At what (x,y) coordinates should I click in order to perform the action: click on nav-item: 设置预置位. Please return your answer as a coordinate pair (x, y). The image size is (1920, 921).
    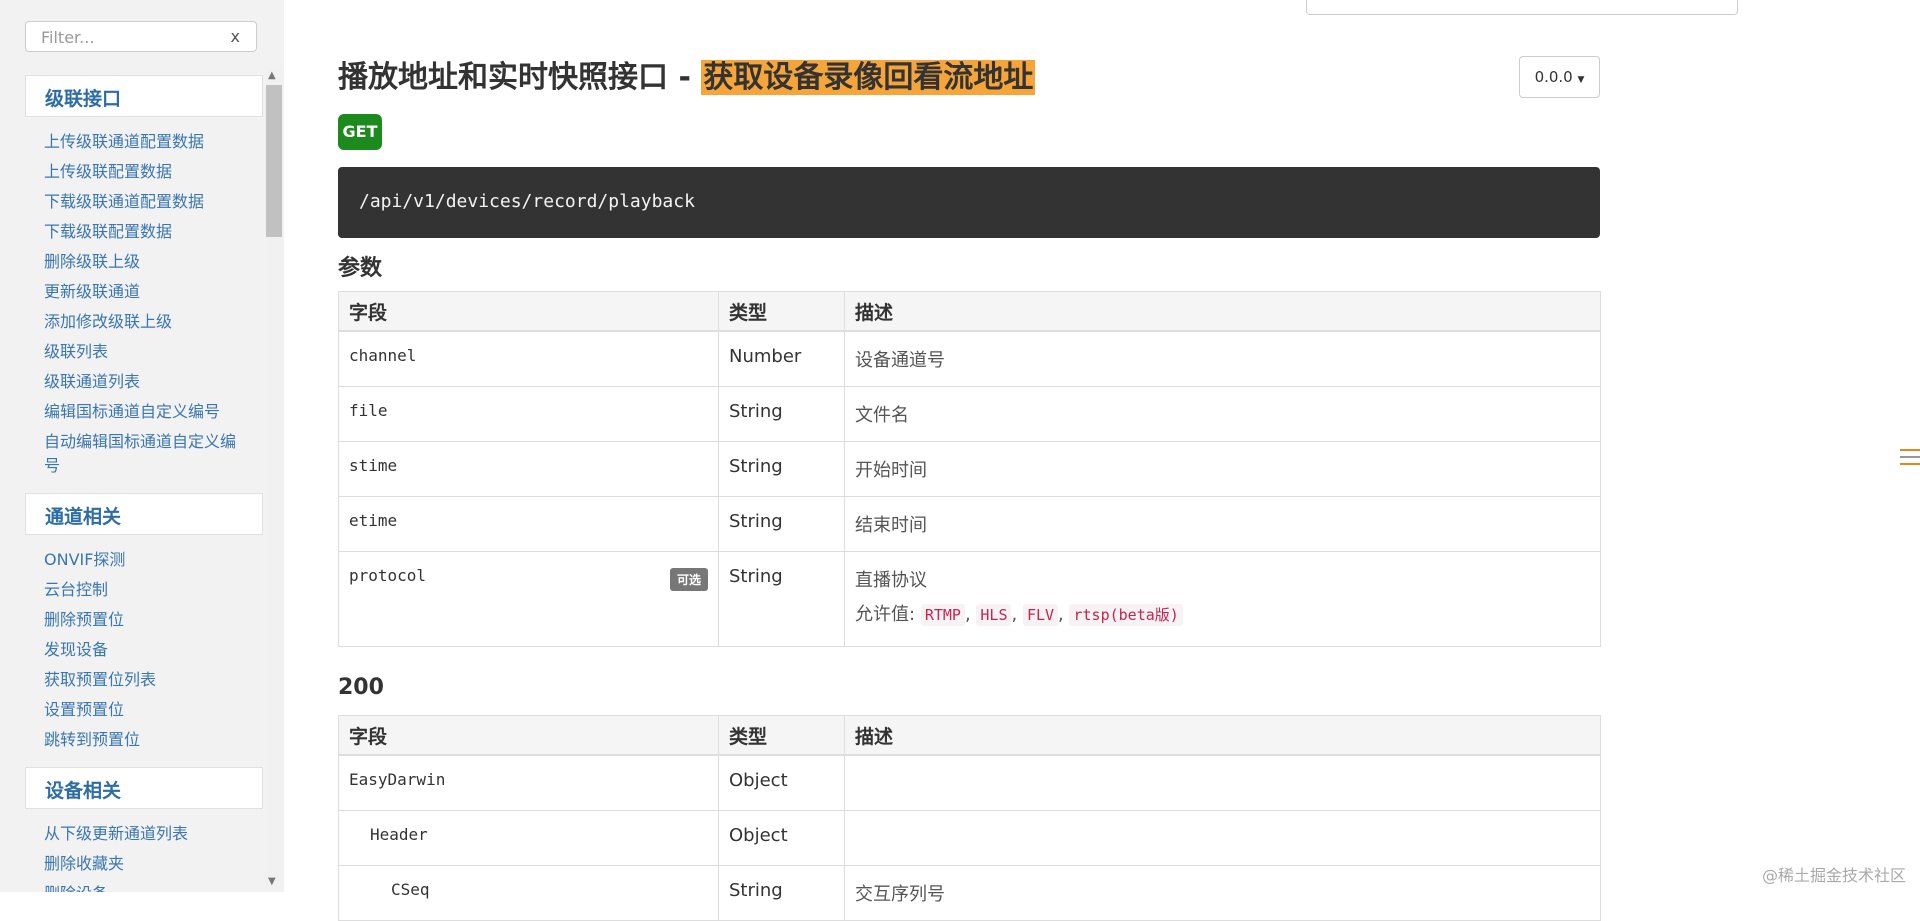
    Looking at the image, I should click on (153, 710).